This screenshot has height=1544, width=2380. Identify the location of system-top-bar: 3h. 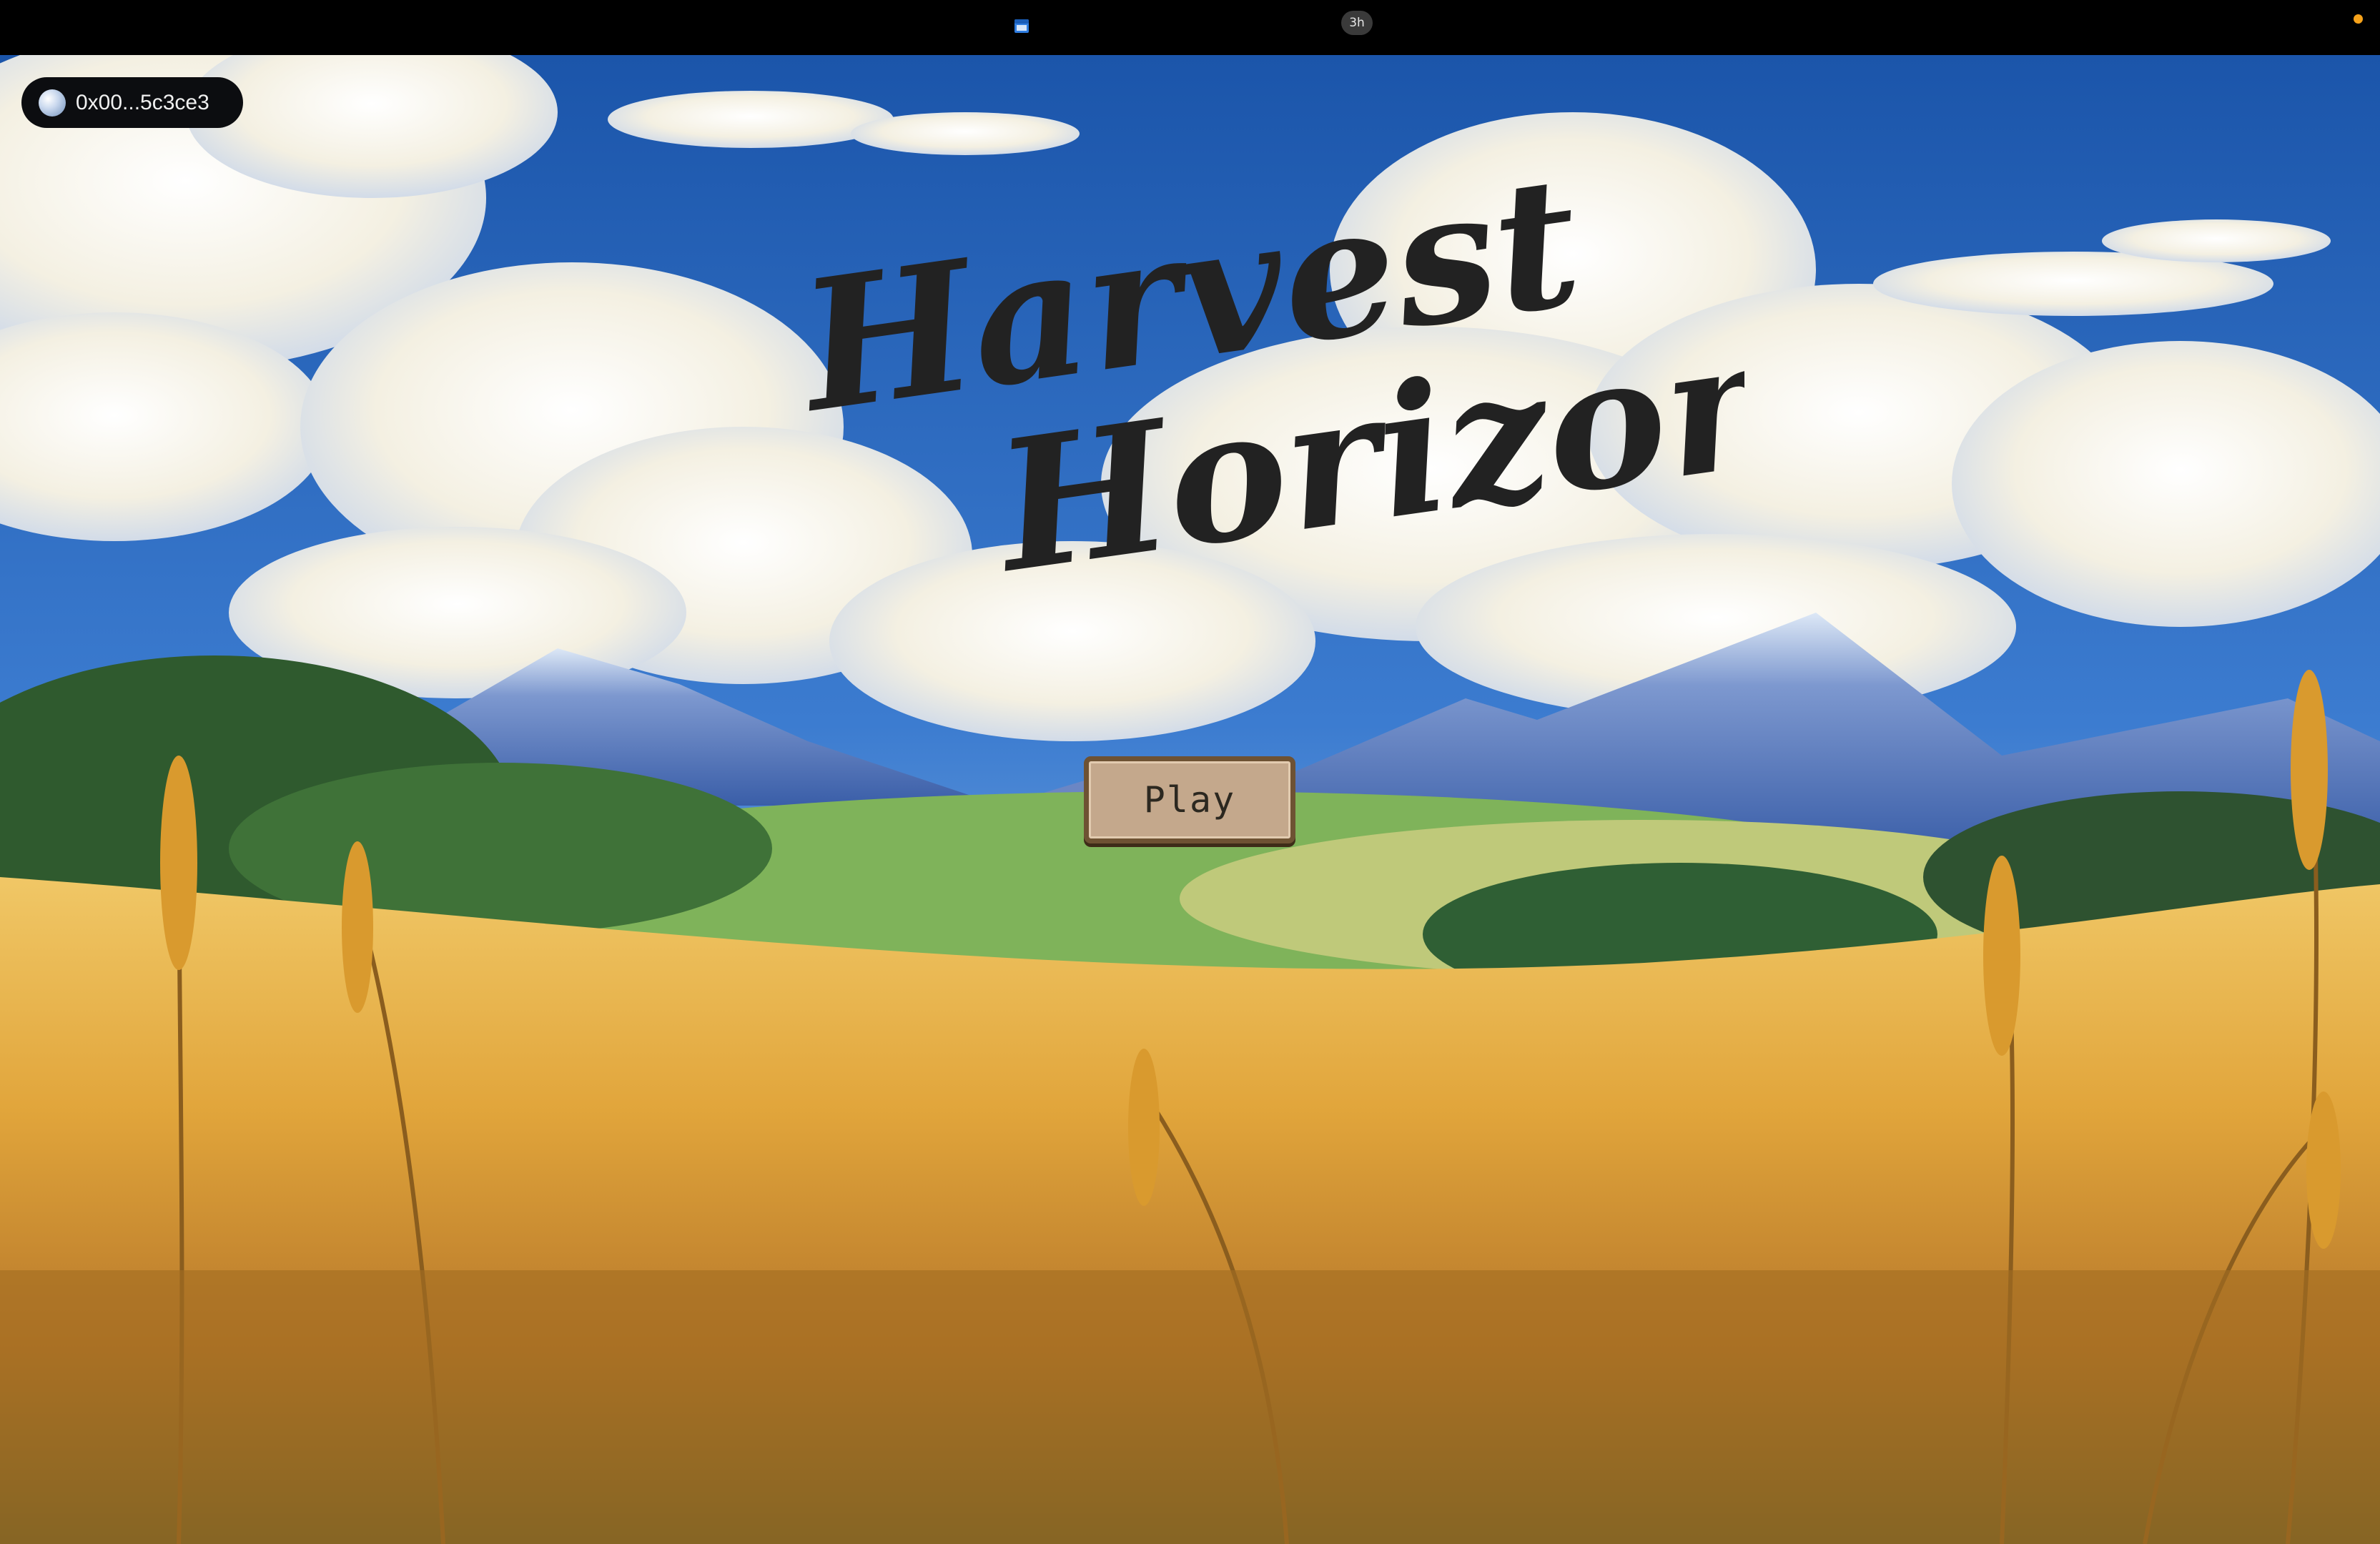
(1190, 28).